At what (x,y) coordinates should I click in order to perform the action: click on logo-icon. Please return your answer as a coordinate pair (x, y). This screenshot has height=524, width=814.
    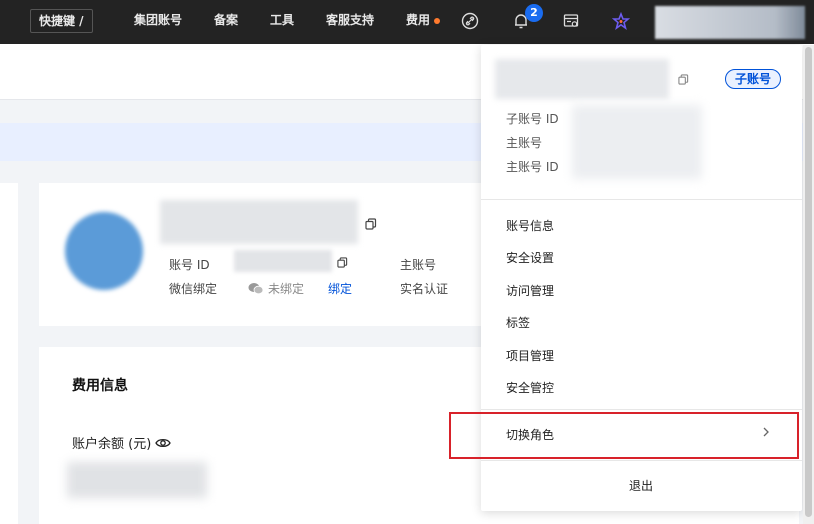
    Looking at the image, I should click on (621, 21).